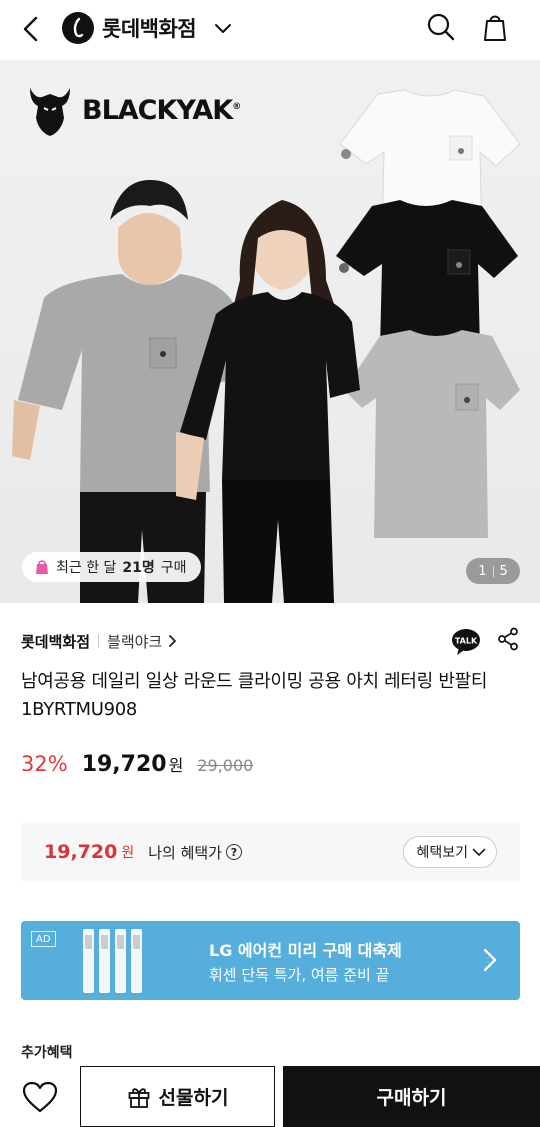  I want to click on kakao-talk-button: TALK, so click(466, 641).